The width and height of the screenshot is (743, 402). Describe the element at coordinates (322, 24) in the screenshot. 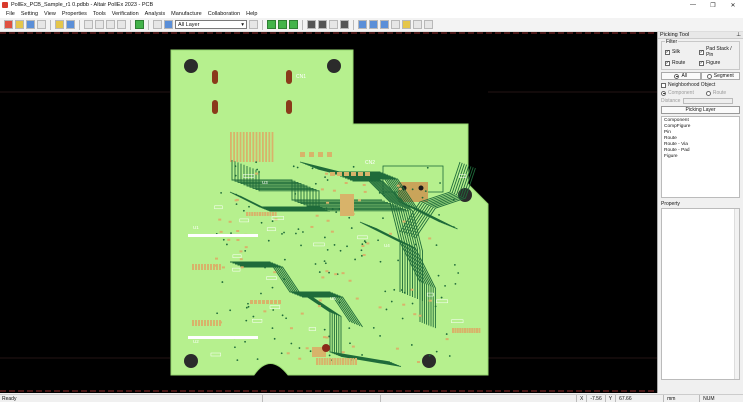

I see `view-mode-2-icon` at that location.